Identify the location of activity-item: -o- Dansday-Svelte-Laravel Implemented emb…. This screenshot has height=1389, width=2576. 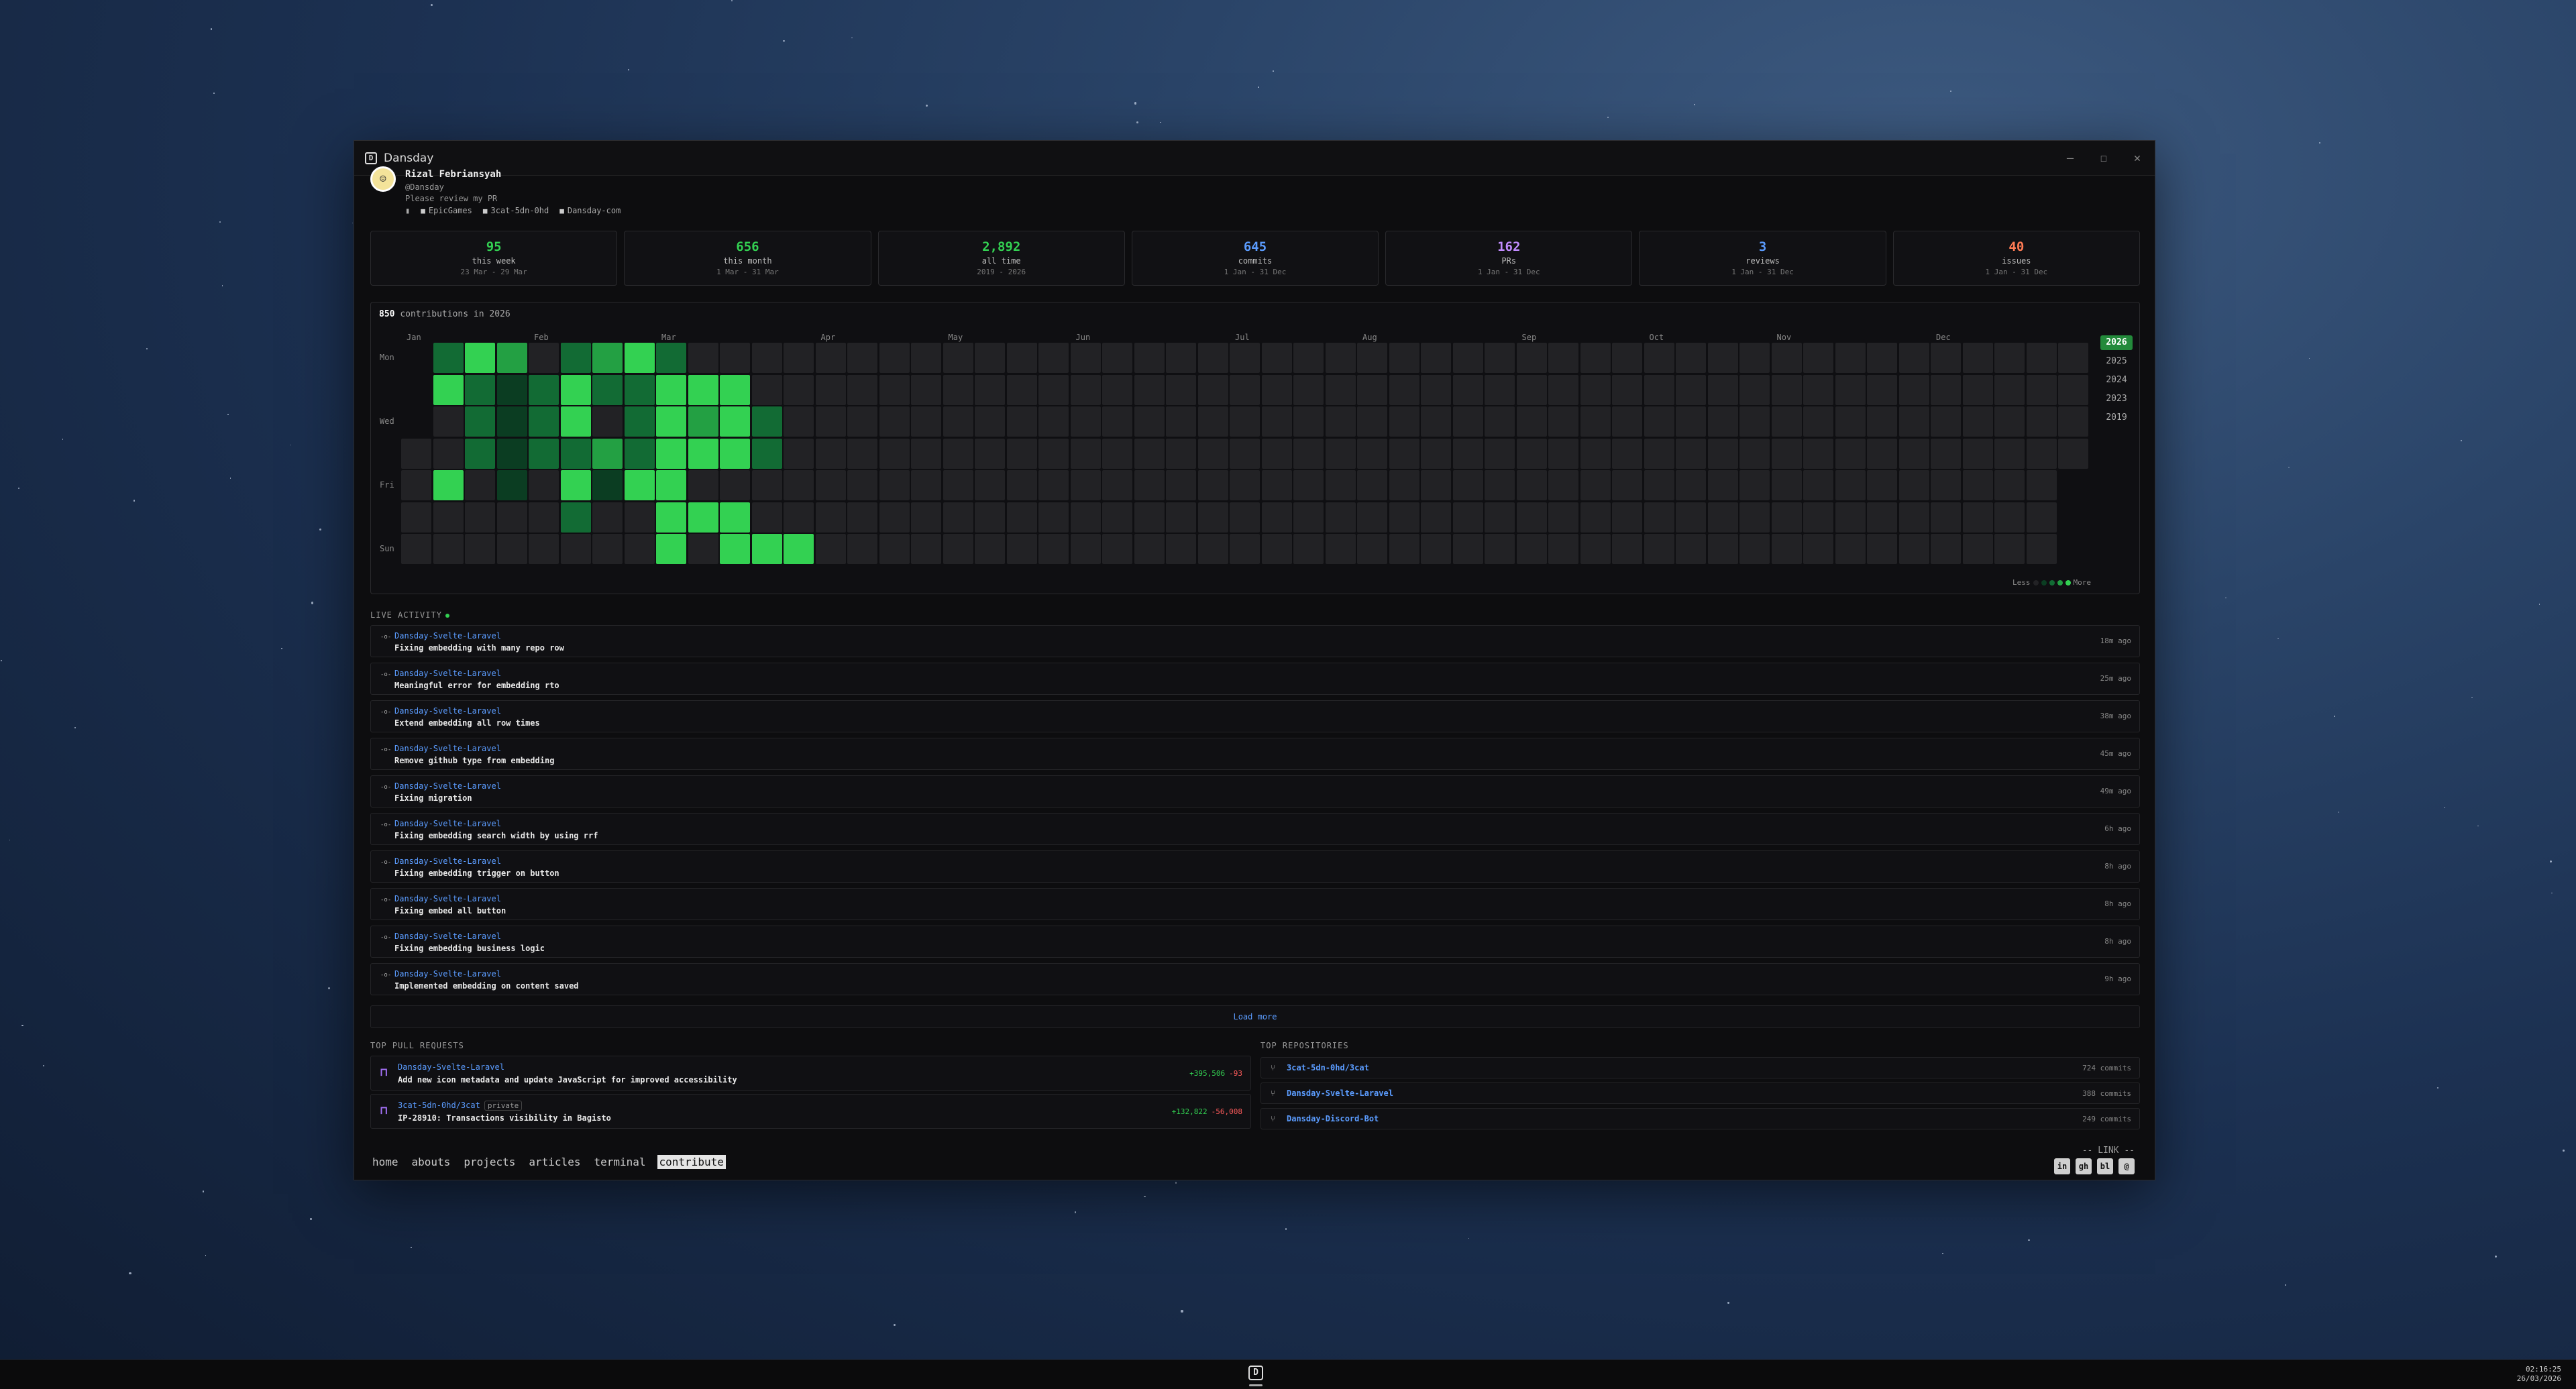
(1255, 979).